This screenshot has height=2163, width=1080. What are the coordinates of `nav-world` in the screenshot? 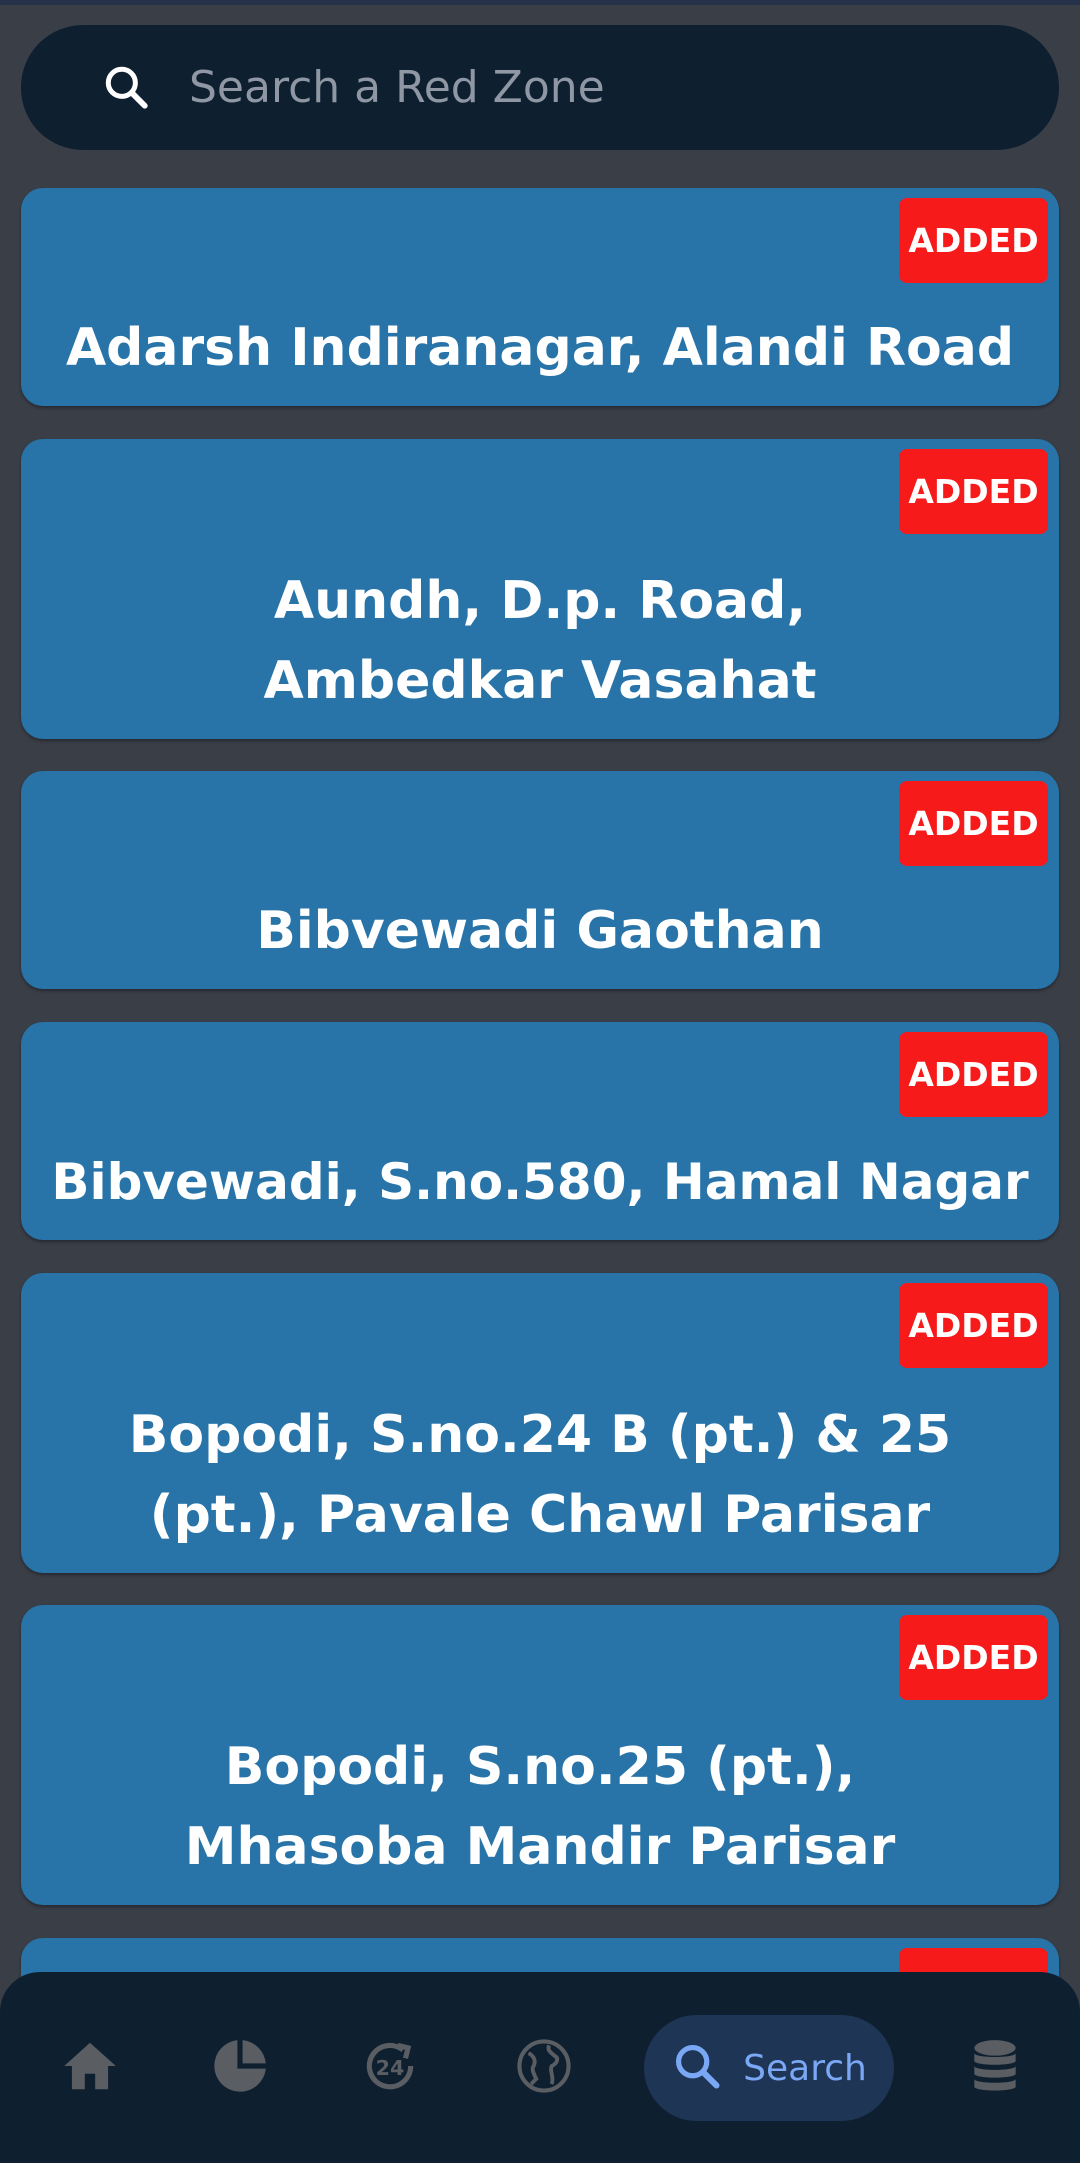 It's located at (544, 2067).